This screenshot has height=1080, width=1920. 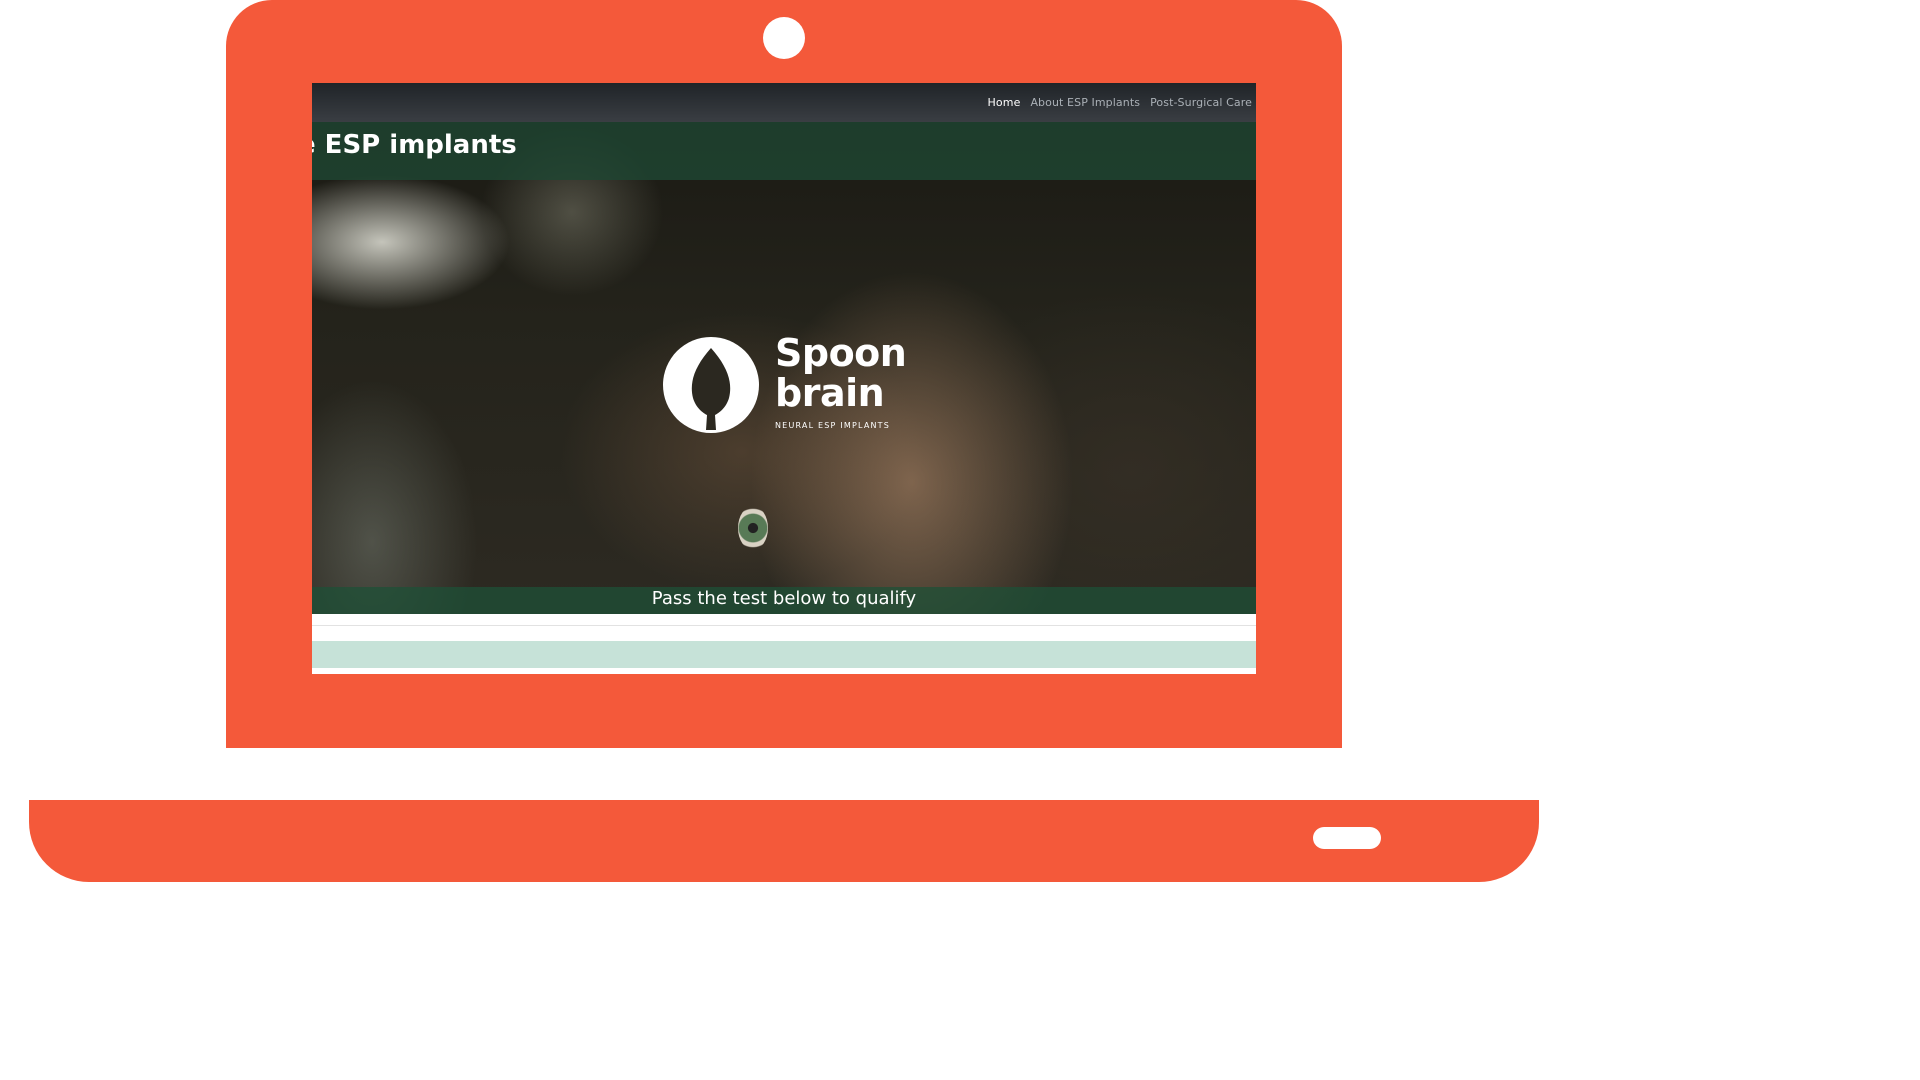 I want to click on spoon-drop-icon, so click(x=711, y=385).